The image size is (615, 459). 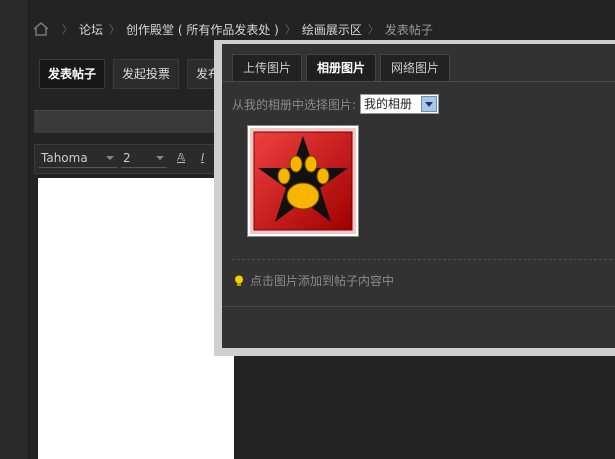 I want to click on post-thread-button: 发表帖子, so click(x=72, y=74).